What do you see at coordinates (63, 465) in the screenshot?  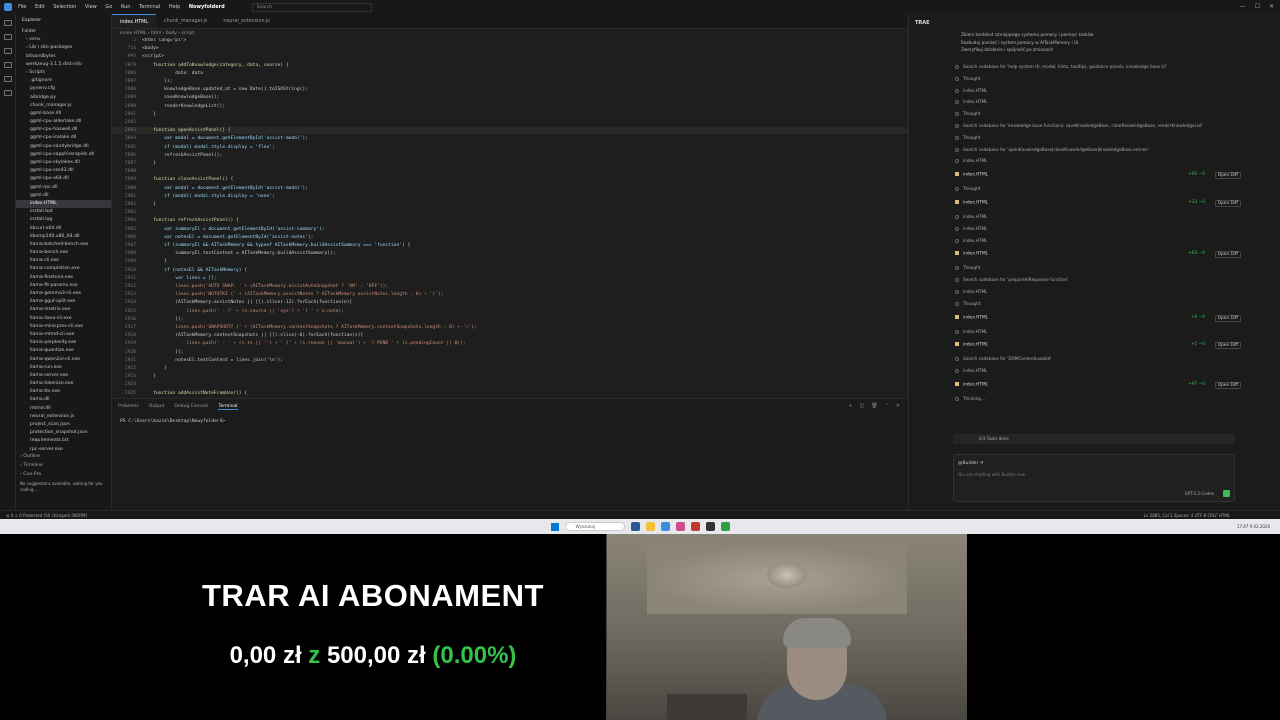 I see `timeline-section: › Timeline` at bounding box center [63, 465].